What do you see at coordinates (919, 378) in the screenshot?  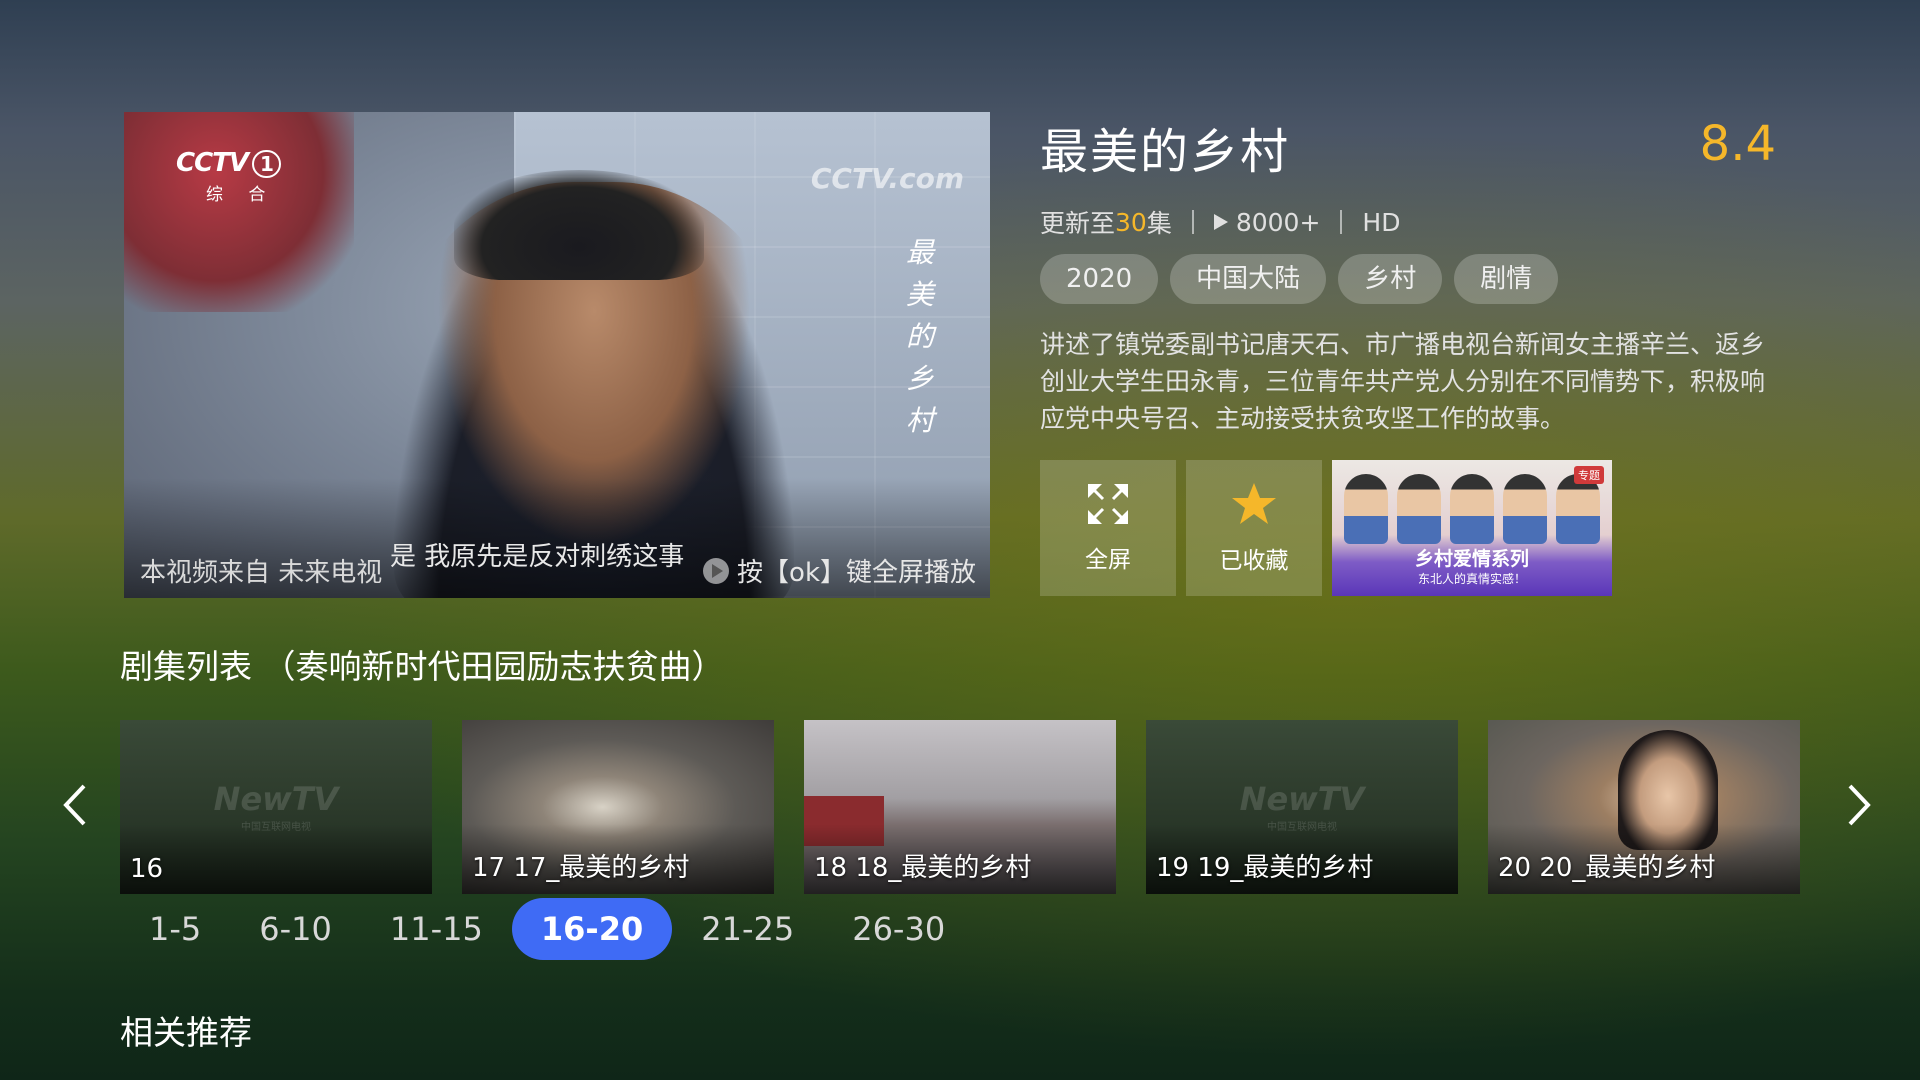 I see `vertical-title-char: 乡` at bounding box center [919, 378].